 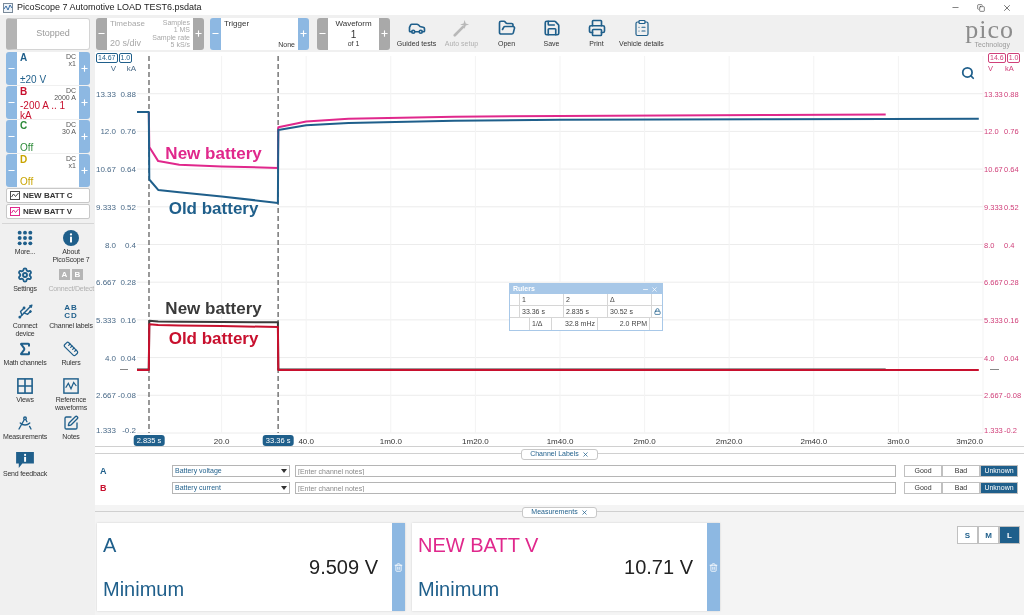 I want to click on x-axis-label: 1m20.0, so click(x=475, y=441).